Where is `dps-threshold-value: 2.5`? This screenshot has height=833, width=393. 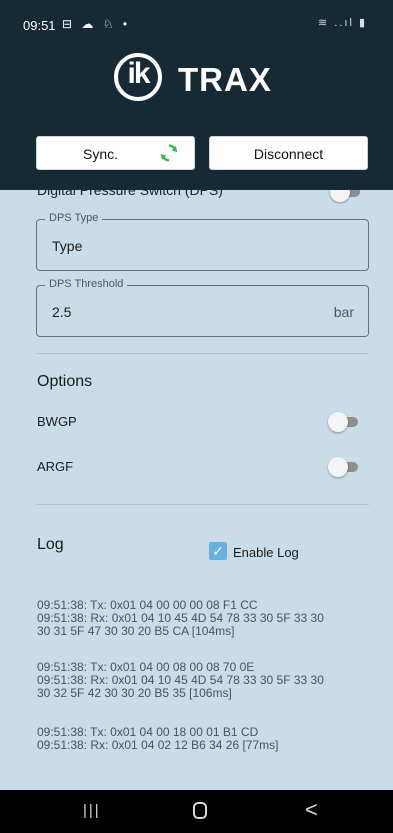 dps-threshold-value: 2.5 is located at coordinates (62, 312).